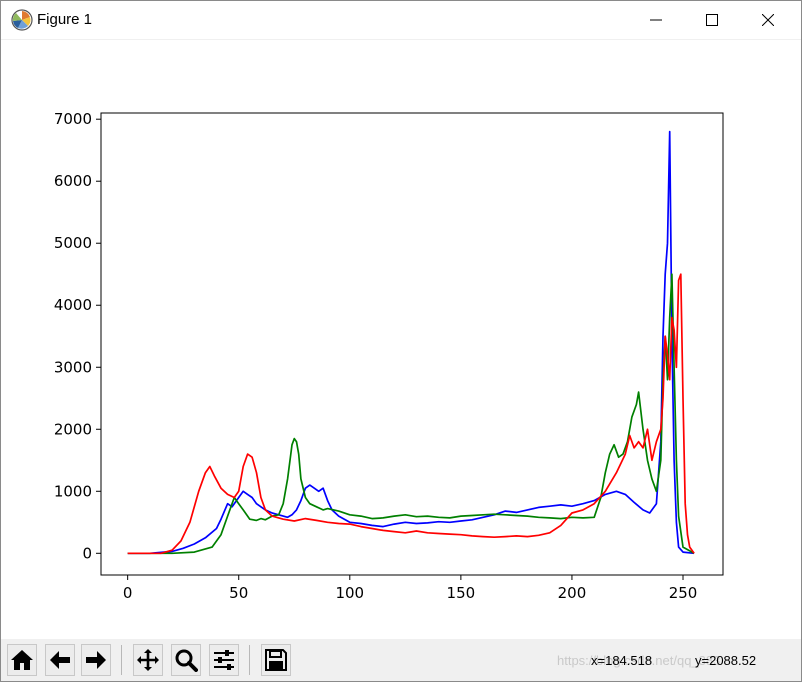 This screenshot has height=682, width=802. I want to click on magnifier-icon, so click(186, 660).